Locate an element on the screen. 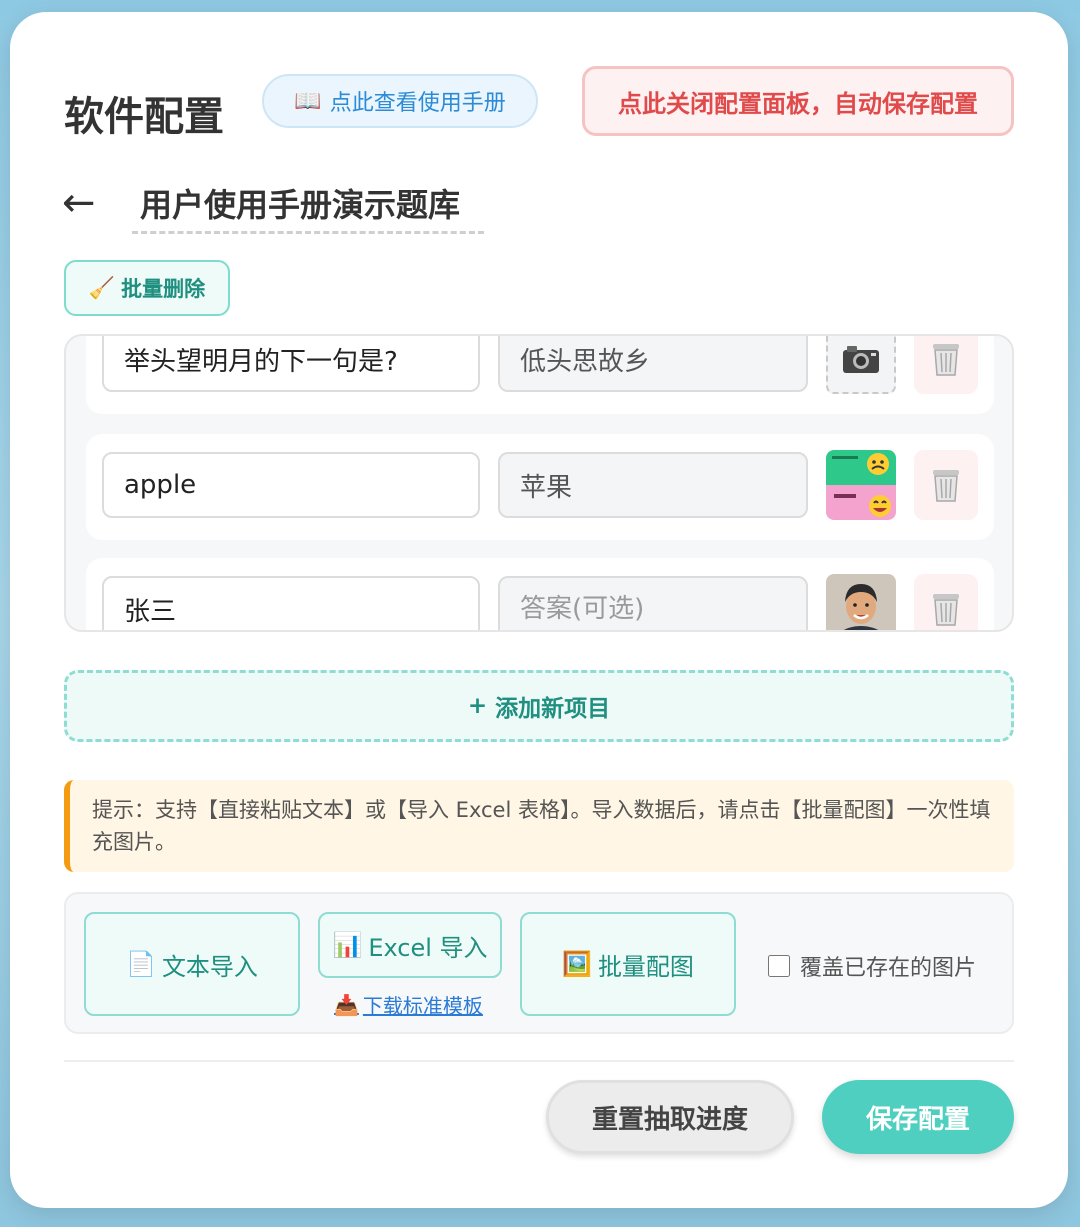  page-title: 软件配置 is located at coordinates (144, 117).